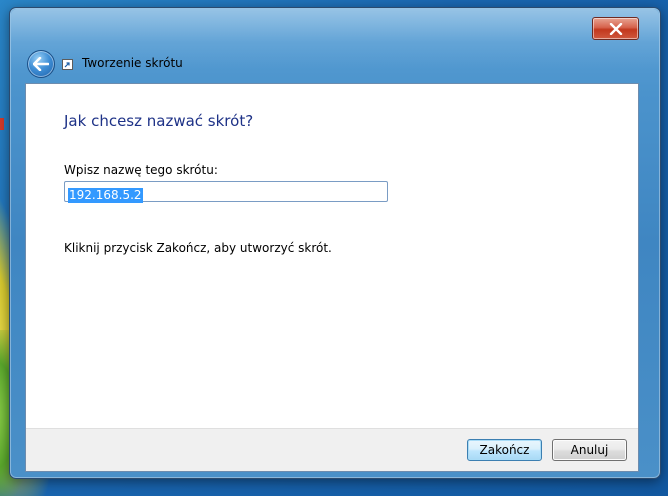  I want to click on back-button, so click(41, 64).